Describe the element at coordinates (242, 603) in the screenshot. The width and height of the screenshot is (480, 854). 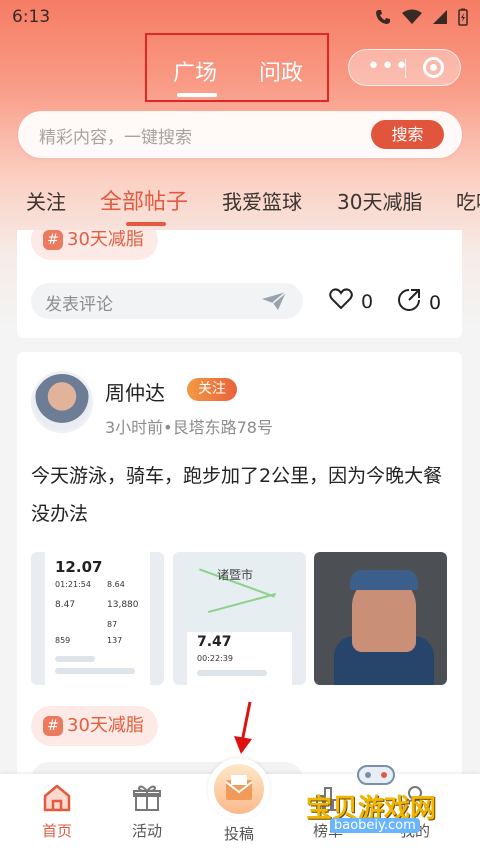
I see `map-road` at that location.